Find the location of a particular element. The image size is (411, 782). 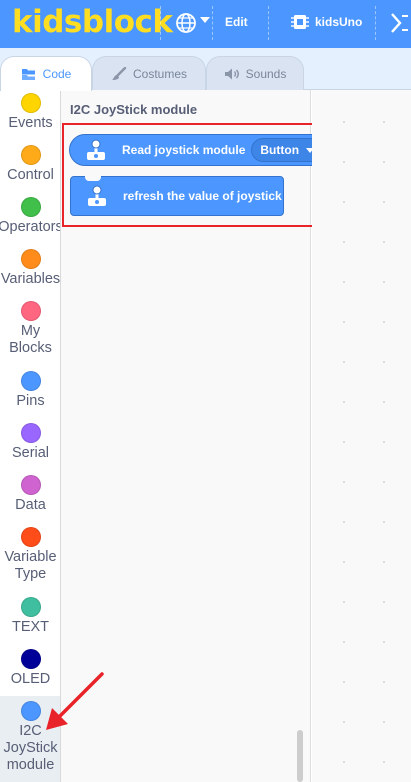

tab-code: Code is located at coordinates (46, 73).